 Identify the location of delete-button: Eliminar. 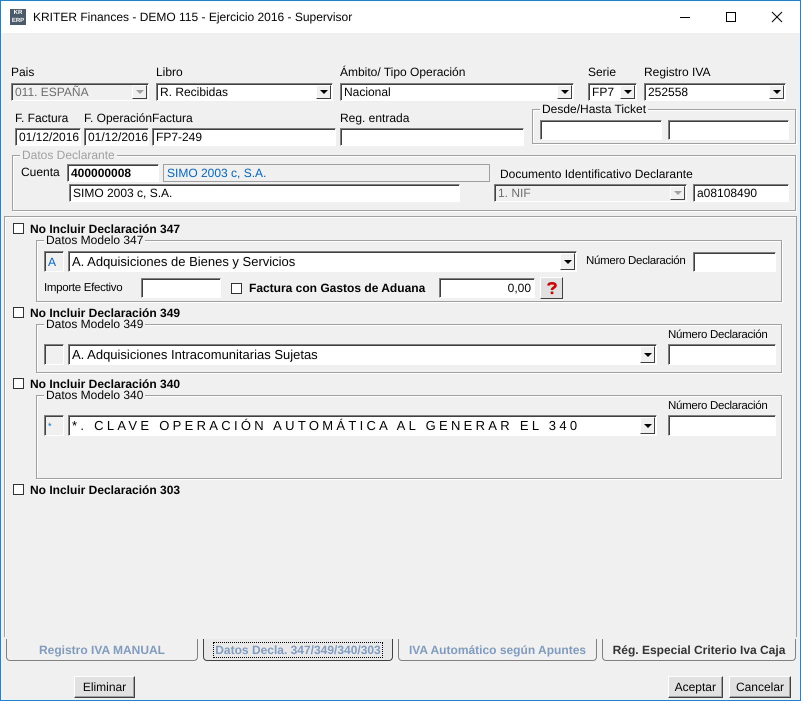
(104, 687).